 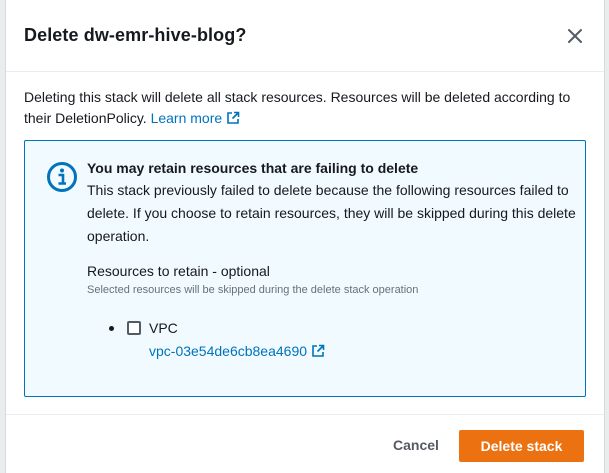 I want to click on cancel-button: Cancel, so click(x=416, y=445).